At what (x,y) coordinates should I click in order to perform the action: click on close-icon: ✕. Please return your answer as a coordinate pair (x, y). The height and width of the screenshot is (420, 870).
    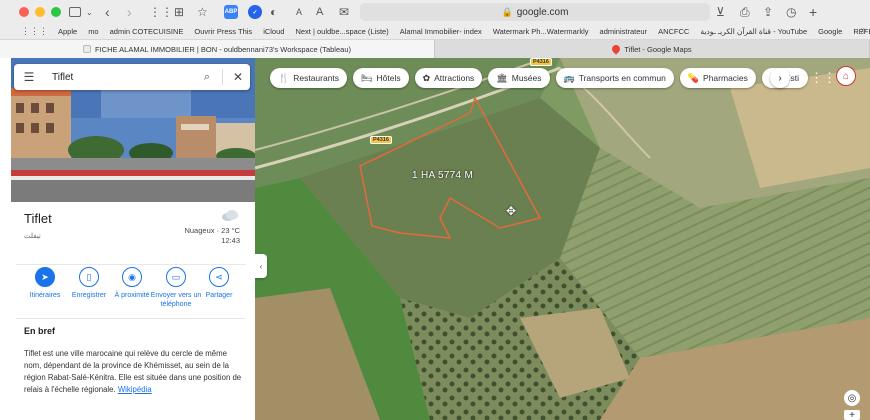
    Looking at the image, I should click on (238, 77).